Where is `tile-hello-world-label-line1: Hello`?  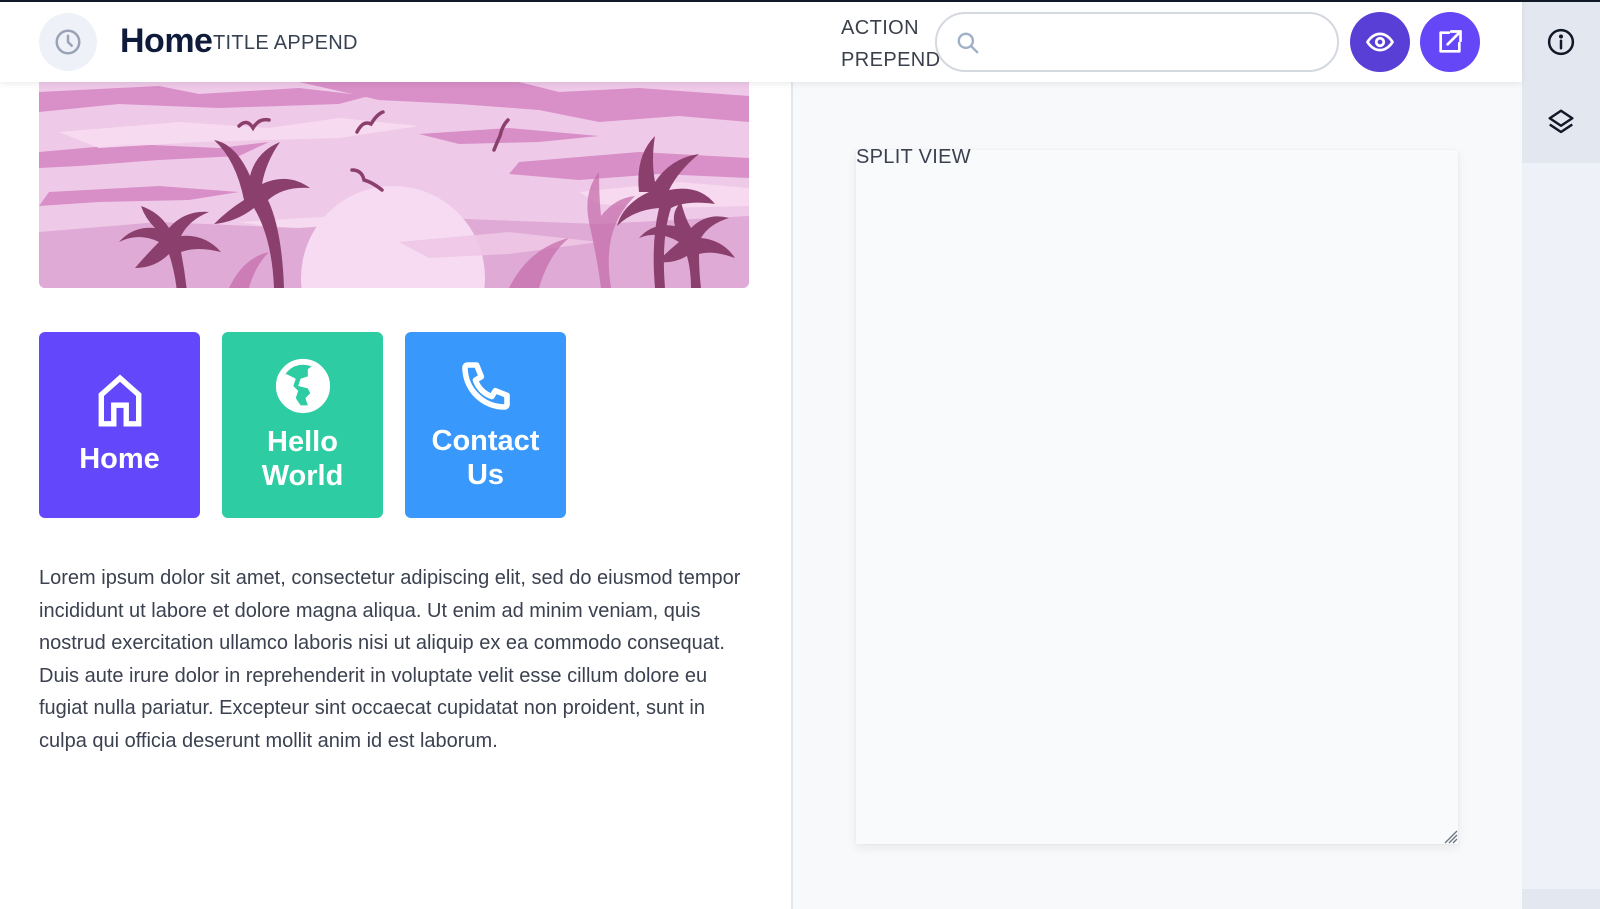
tile-hello-world-label-line1: Hello is located at coordinates (302, 442).